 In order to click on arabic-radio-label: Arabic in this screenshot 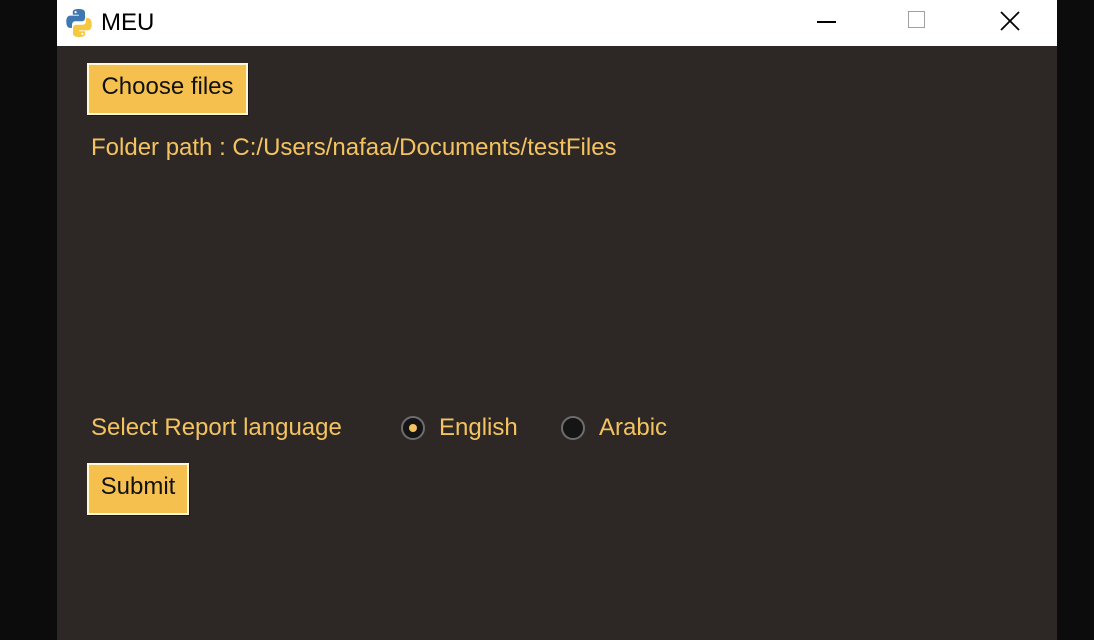, I will do `click(633, 428)`.